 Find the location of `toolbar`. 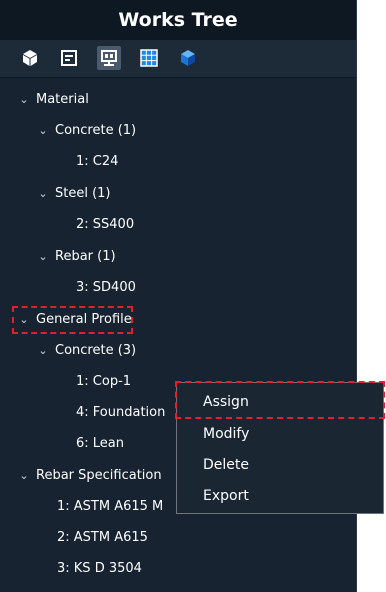

toolbar is located at coordinates (178, 59).